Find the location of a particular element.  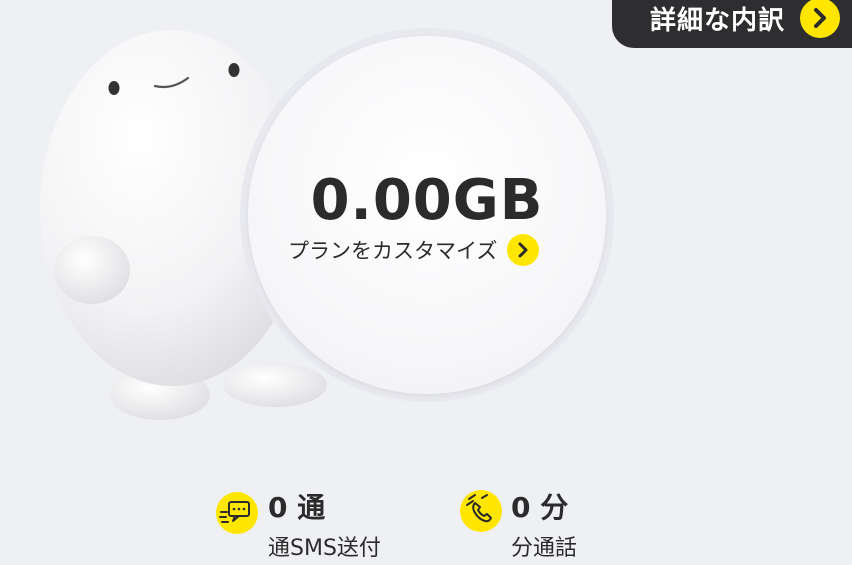

customize-plan-link: プランをカスタマイズ is located at coordinates (414, 250).